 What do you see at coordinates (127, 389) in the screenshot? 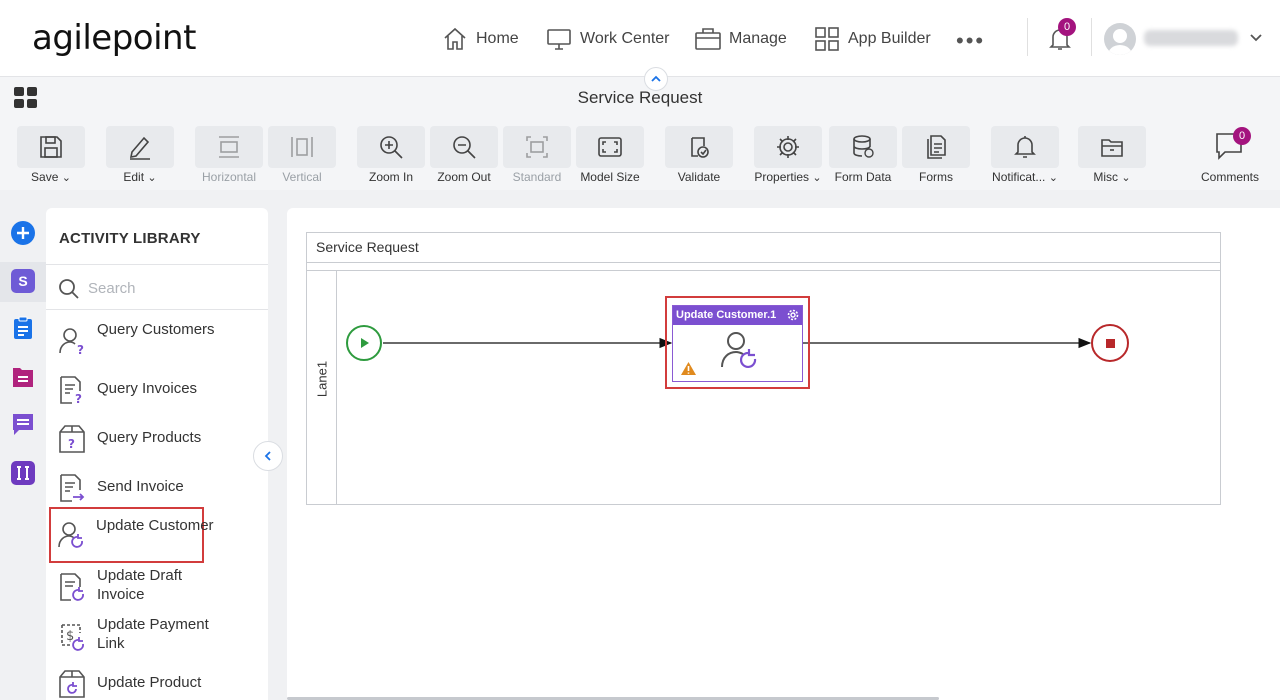
I see `library-item-query-invoices: ? Query Invoices` at bounding box center [127, 389].